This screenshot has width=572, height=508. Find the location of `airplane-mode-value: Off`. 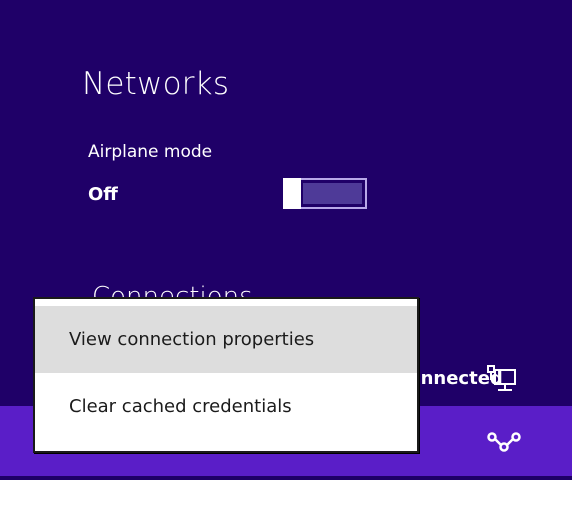

airplane-mode-value: Off is located at coordinates (103, 194).